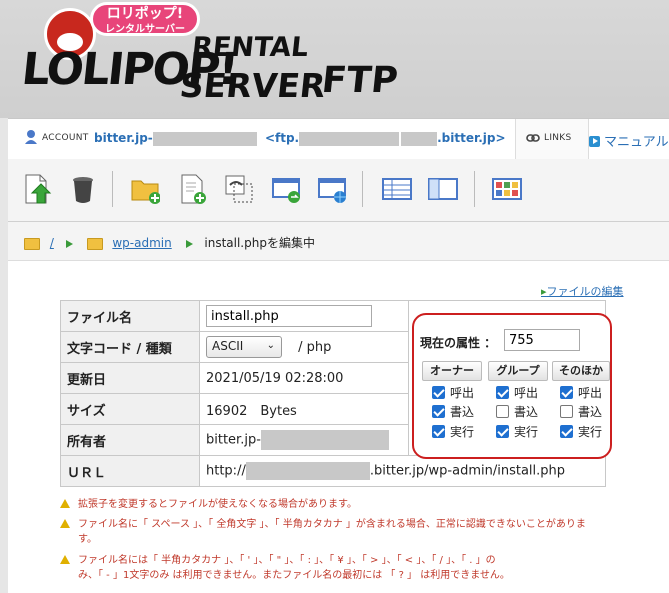 This screenshot has height=593, width=669. What do you see at coordinates (471, 138) in the screenshot?
I see `ftp-suffix: .bitter.jp>` at bounding box center [471, 138].